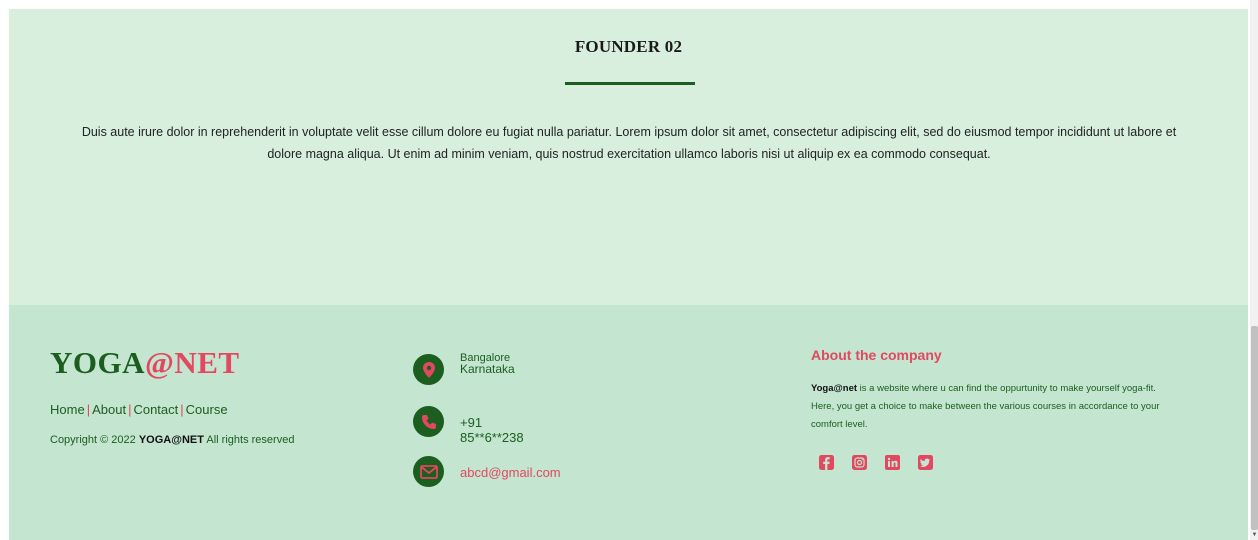 The height and width of the screenshot is (540, 1258). I want to click on footer-link-home: Home, so click(67, 409).